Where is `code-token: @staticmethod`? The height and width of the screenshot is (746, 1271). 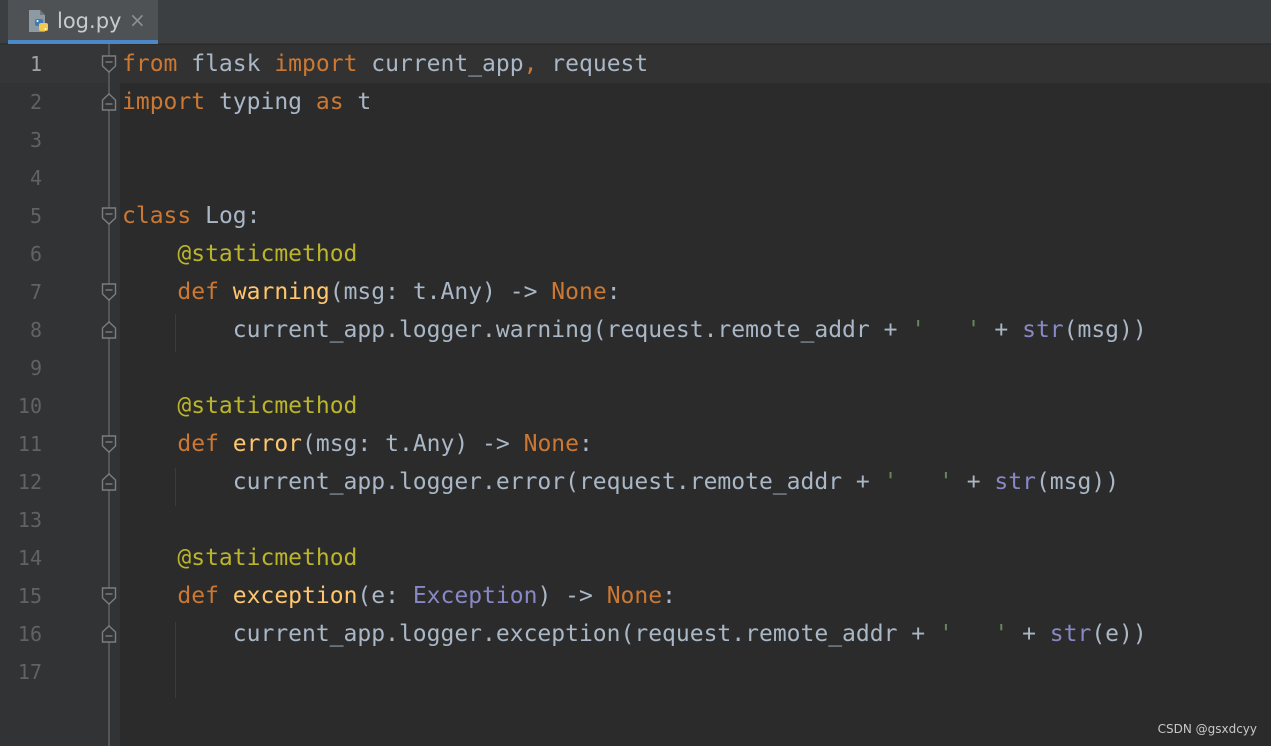 code-token: @staticmethod is located at coordinates (267, 254).